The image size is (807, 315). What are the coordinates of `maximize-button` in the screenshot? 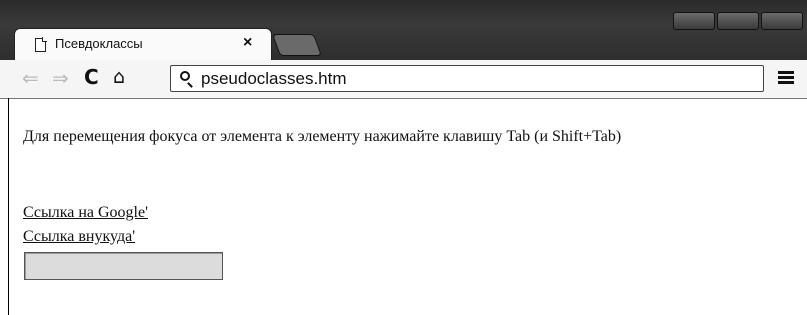 It's located at (738, 21).